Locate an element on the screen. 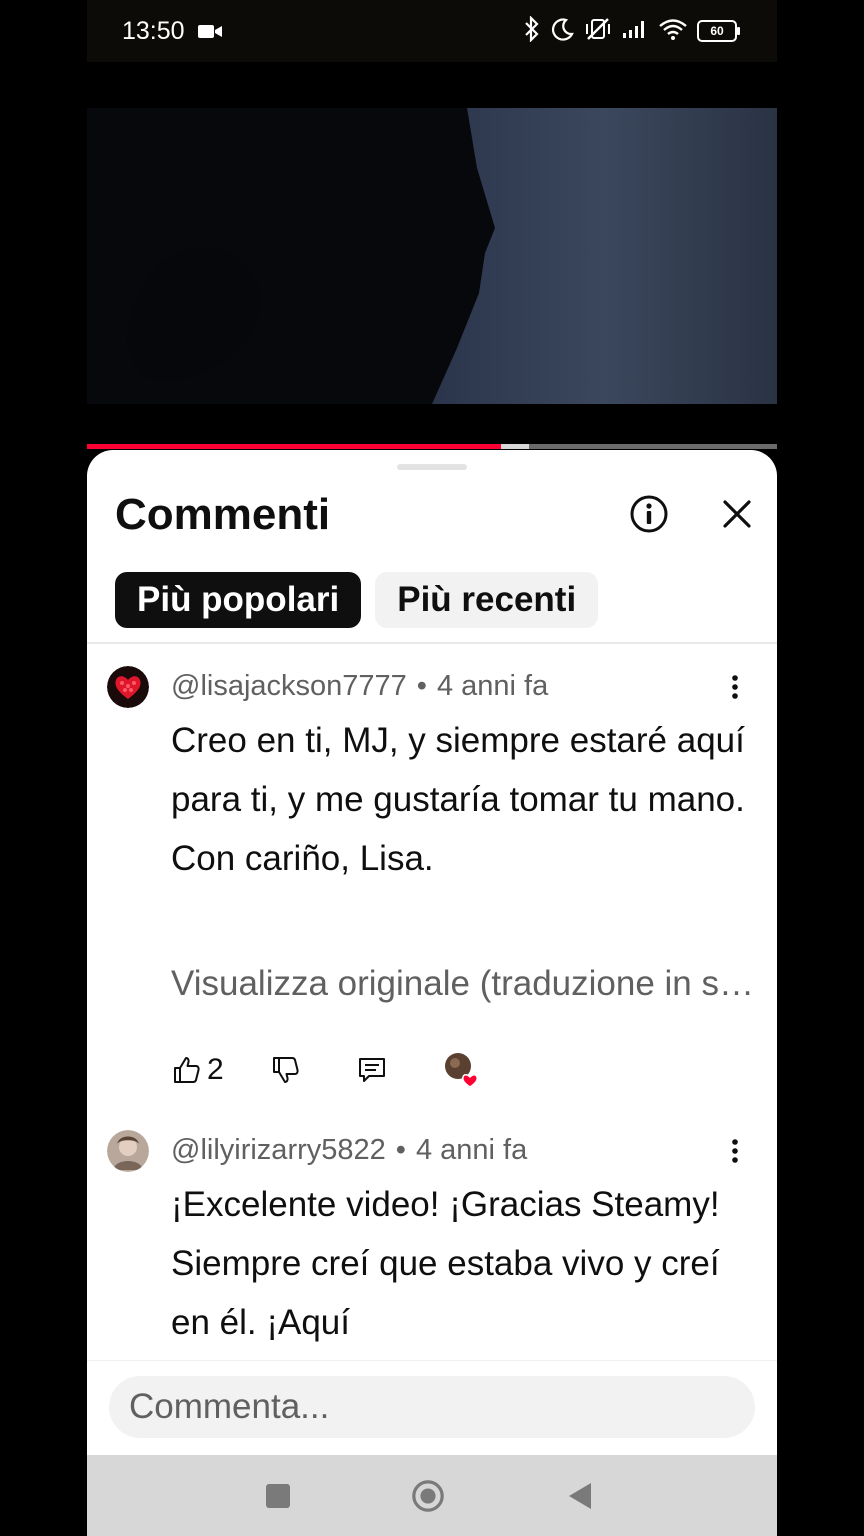 This screenshot has height=1536, width=864. signal-icon is located at coordinates (635, 31).